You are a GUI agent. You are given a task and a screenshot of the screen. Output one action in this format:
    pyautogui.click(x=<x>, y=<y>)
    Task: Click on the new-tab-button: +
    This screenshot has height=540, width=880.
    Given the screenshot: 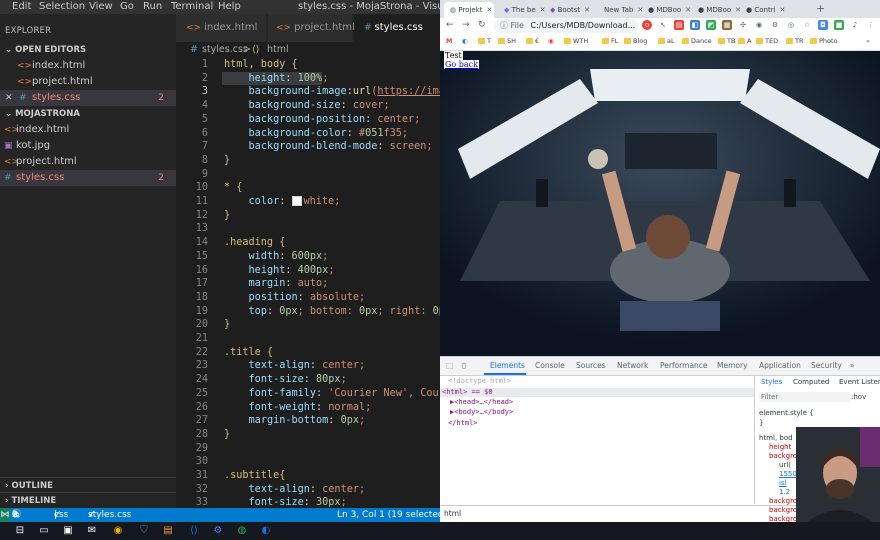 What is the action you would take?
    pyautogui.click(x=820, y=8)
    